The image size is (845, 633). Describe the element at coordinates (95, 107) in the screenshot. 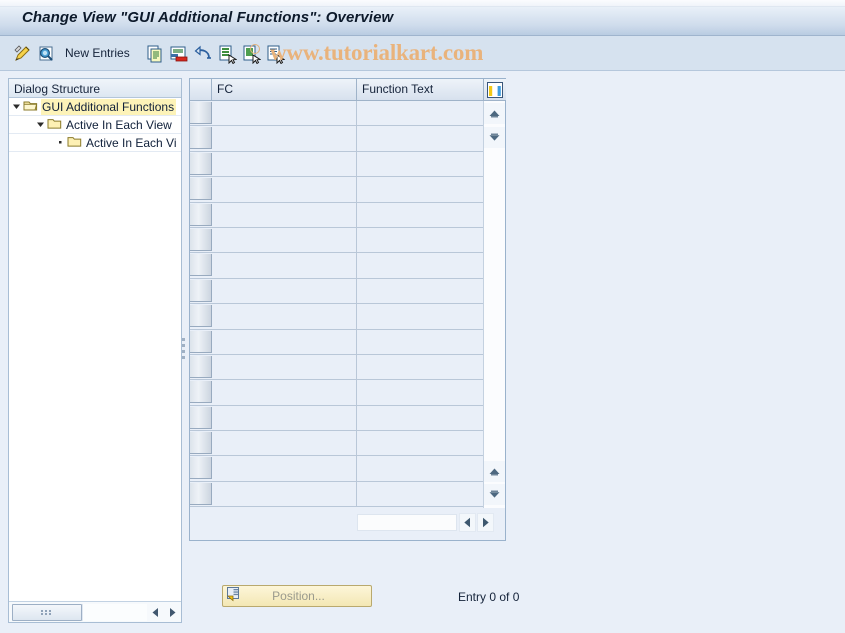

I see `tree-item-gui-additional-functions: GUI Additional Functions` at that location.